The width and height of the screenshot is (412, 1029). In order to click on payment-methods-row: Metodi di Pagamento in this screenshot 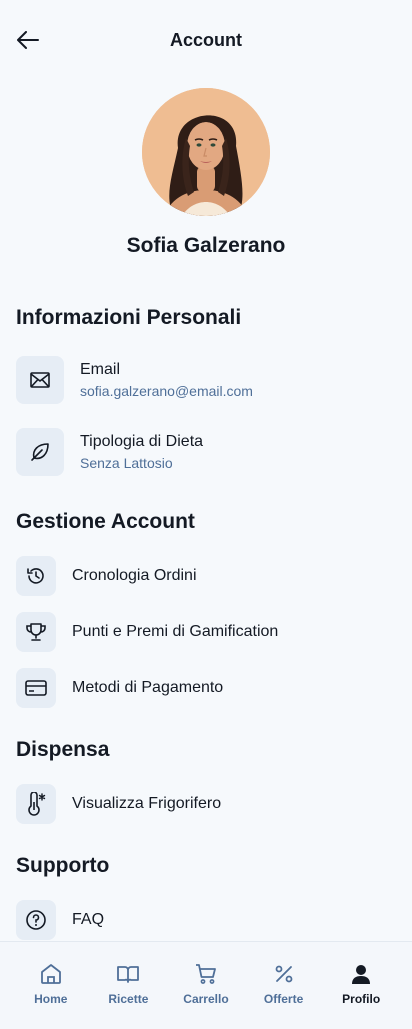, I will do `click(206, 688)`.